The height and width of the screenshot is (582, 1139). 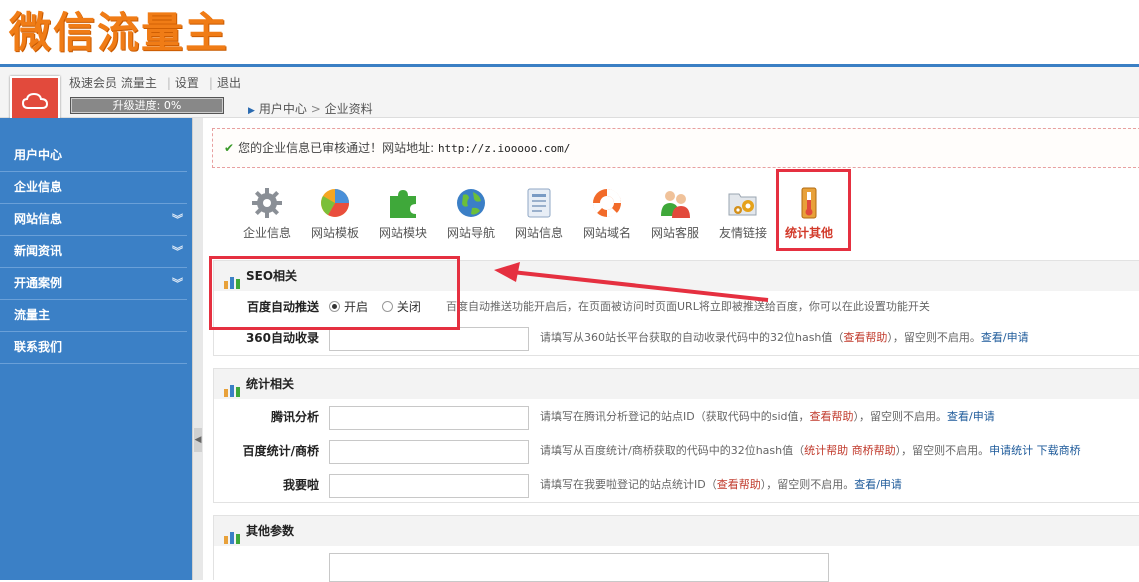 I want to click on sidebar-item-news: 新闻资讯 ︾, so click(x=93, y=252).